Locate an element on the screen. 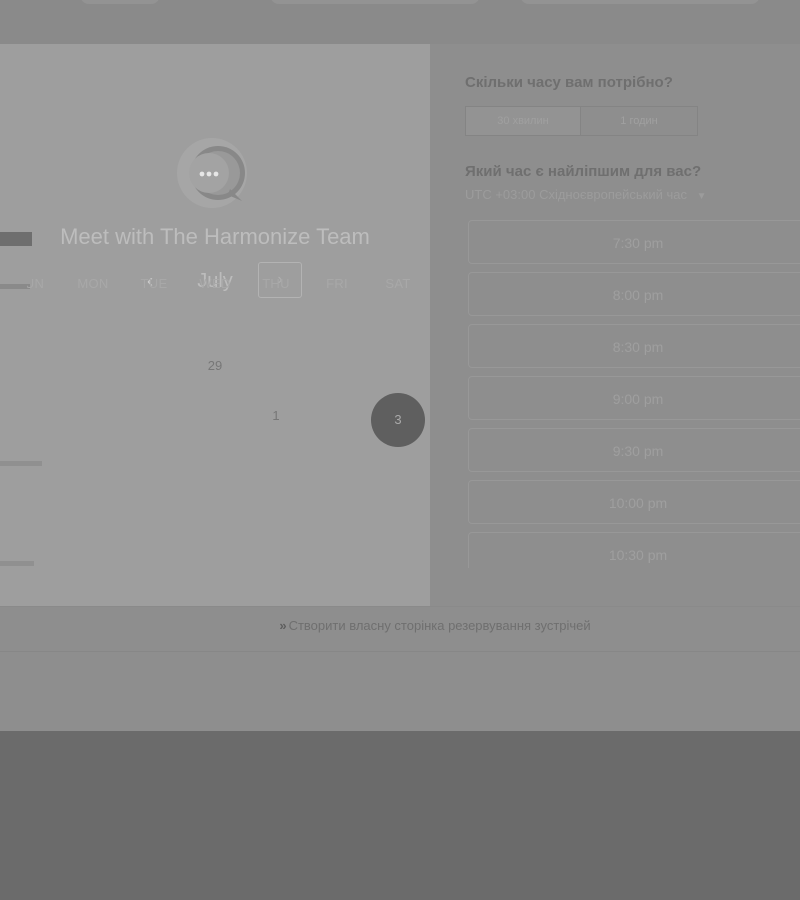 The height and width of the screenshot is (900, 800). time-slot-button: 7:30 pm is located at coordinates (634, 242).